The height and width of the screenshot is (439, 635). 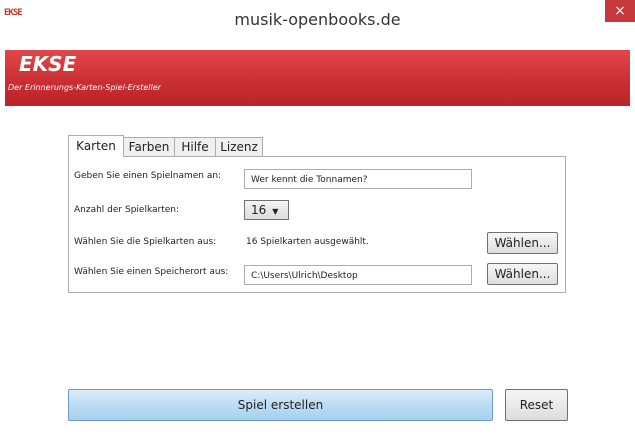 What do you see at coordinates (96, 146) in the screenshot?
I see `tab-karten: Karten` at bounding box center [96, 146].